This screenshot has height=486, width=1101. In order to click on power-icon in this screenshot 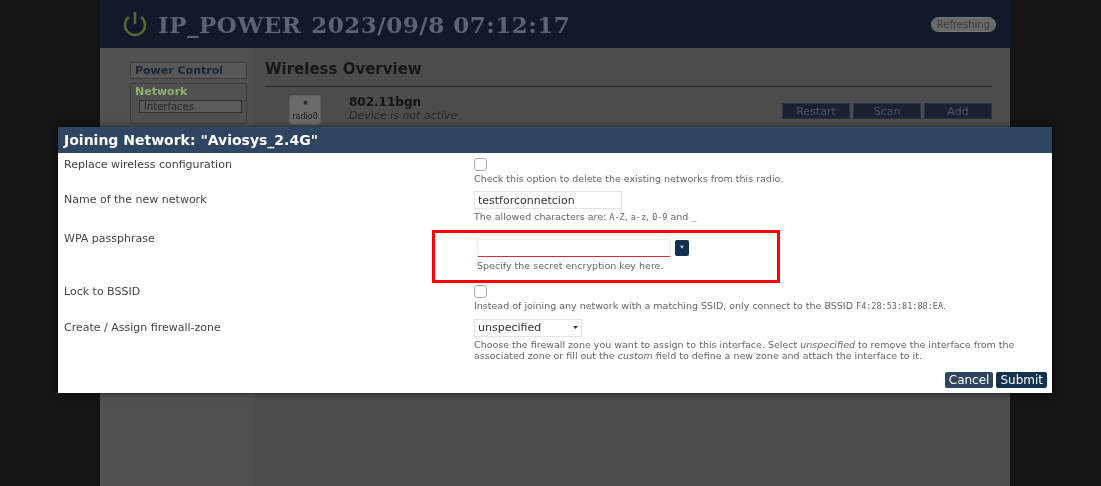, I will do `click(135, 24)`.